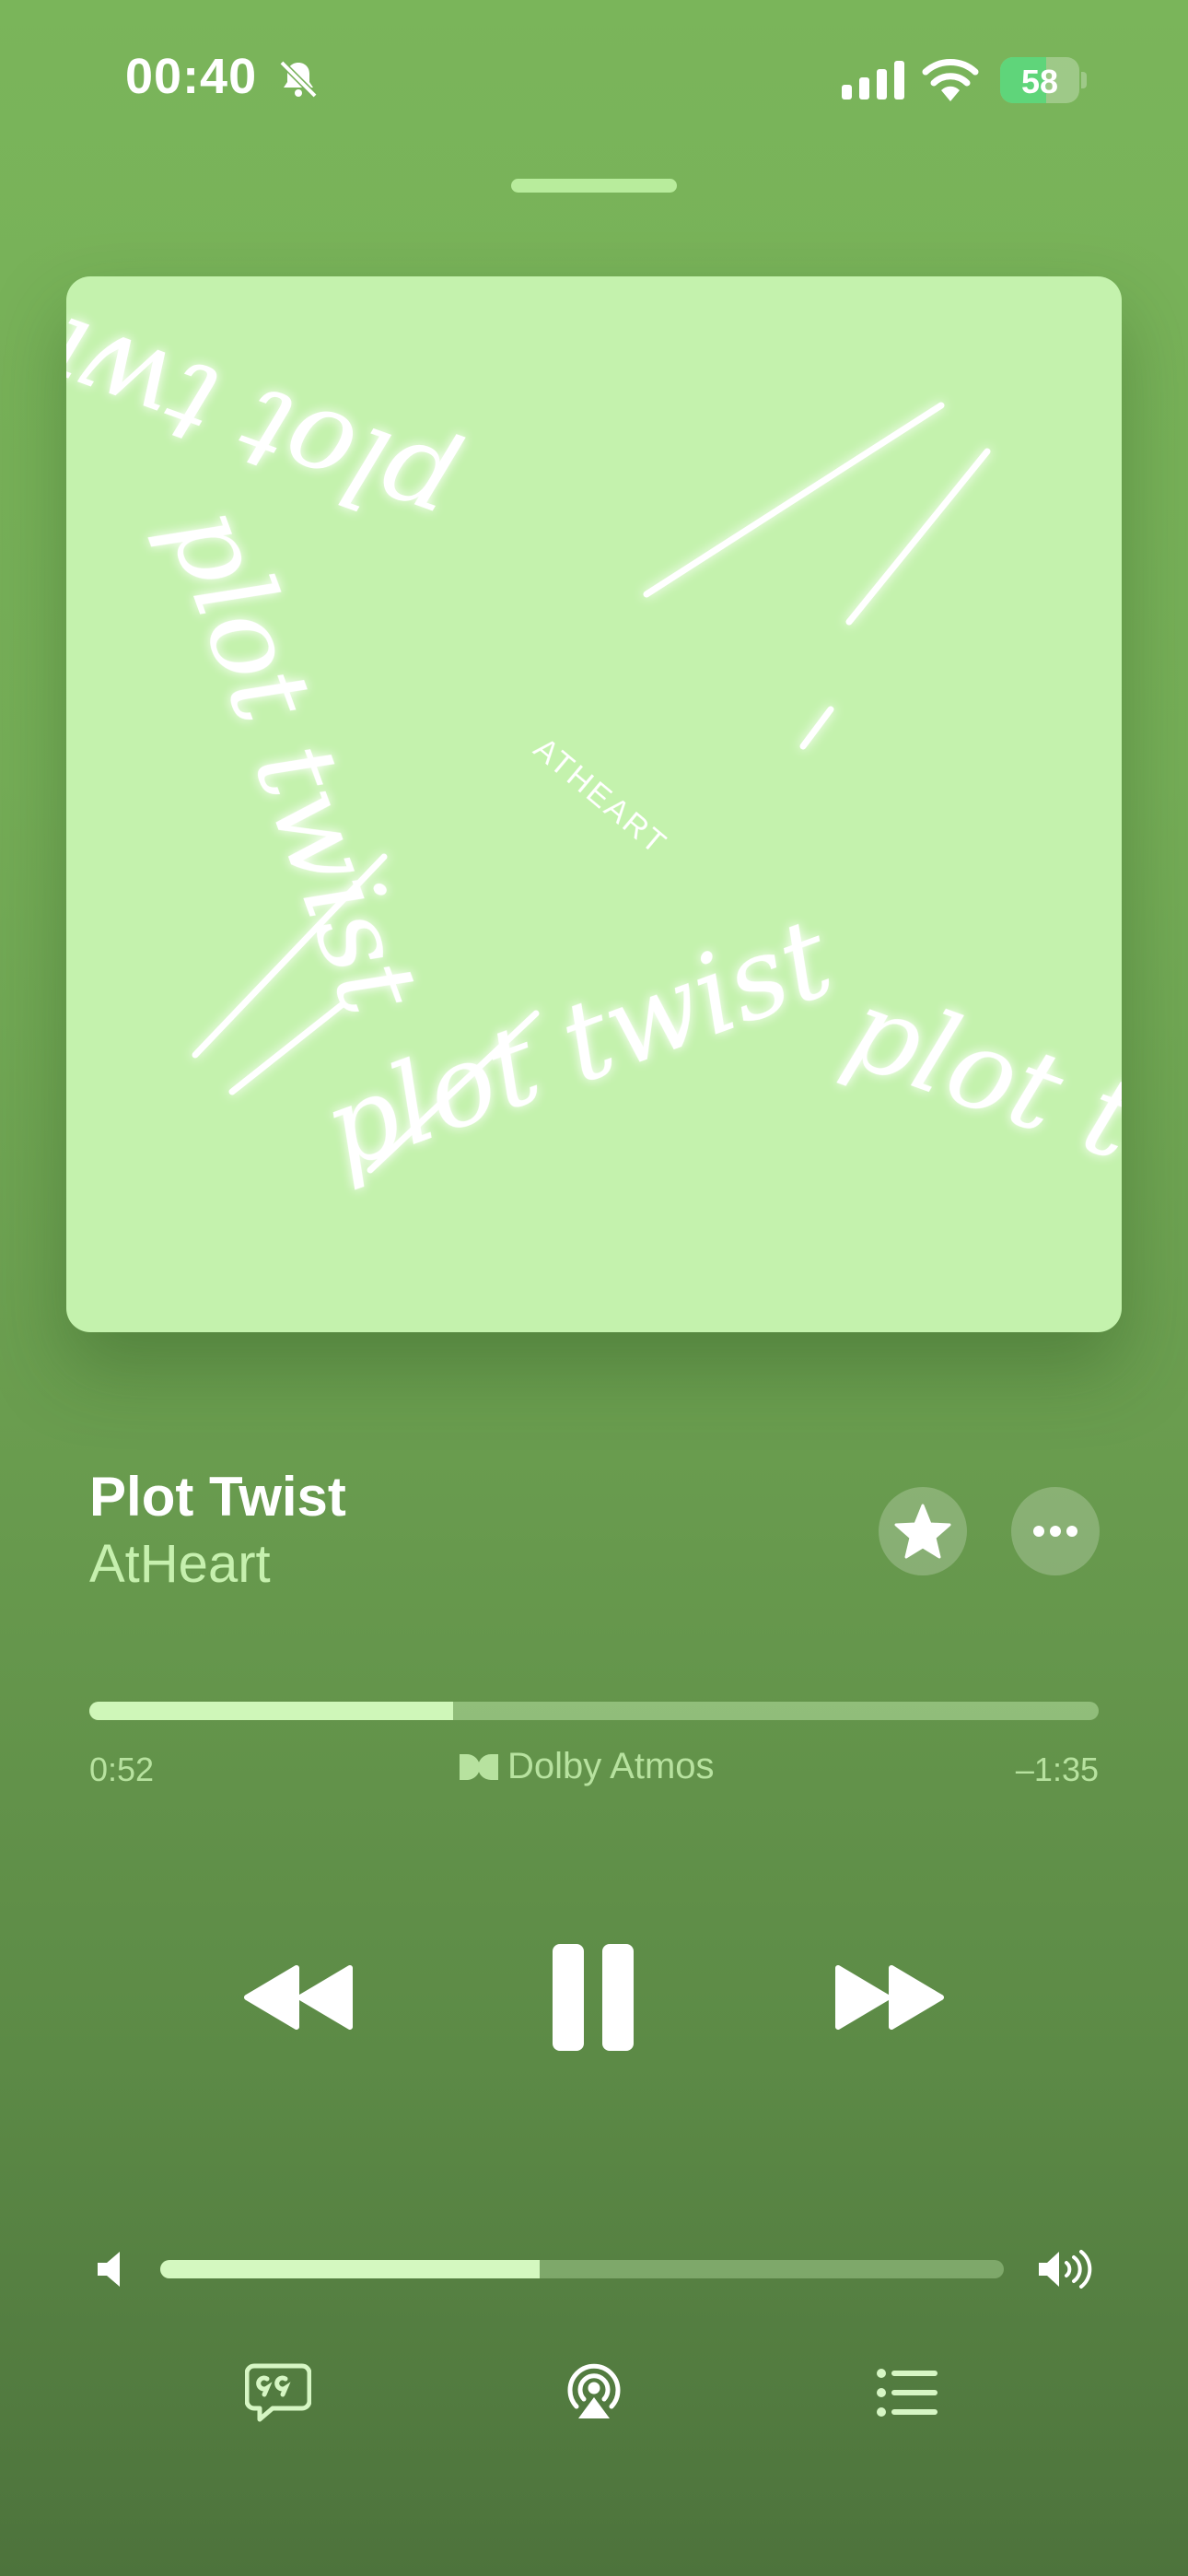 This screenshot has height=2576, width=1188. I want to click on speaker-high-icon, so click(1065, 2269).